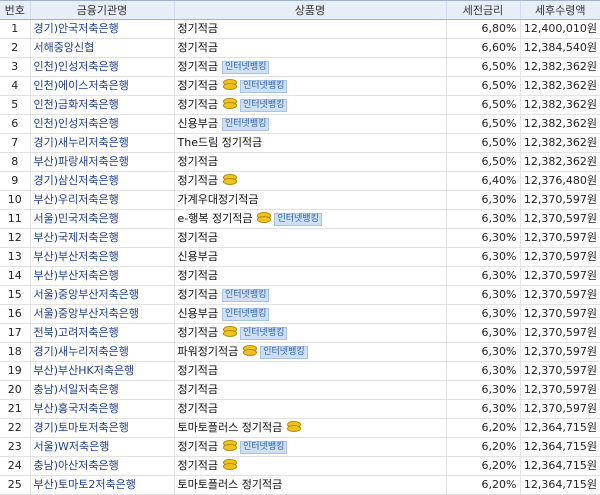  What do you see at coordinates (208, 351) in the screenshot?
I see `product-link: 파워정기적금` at bounding box center [208, 351].